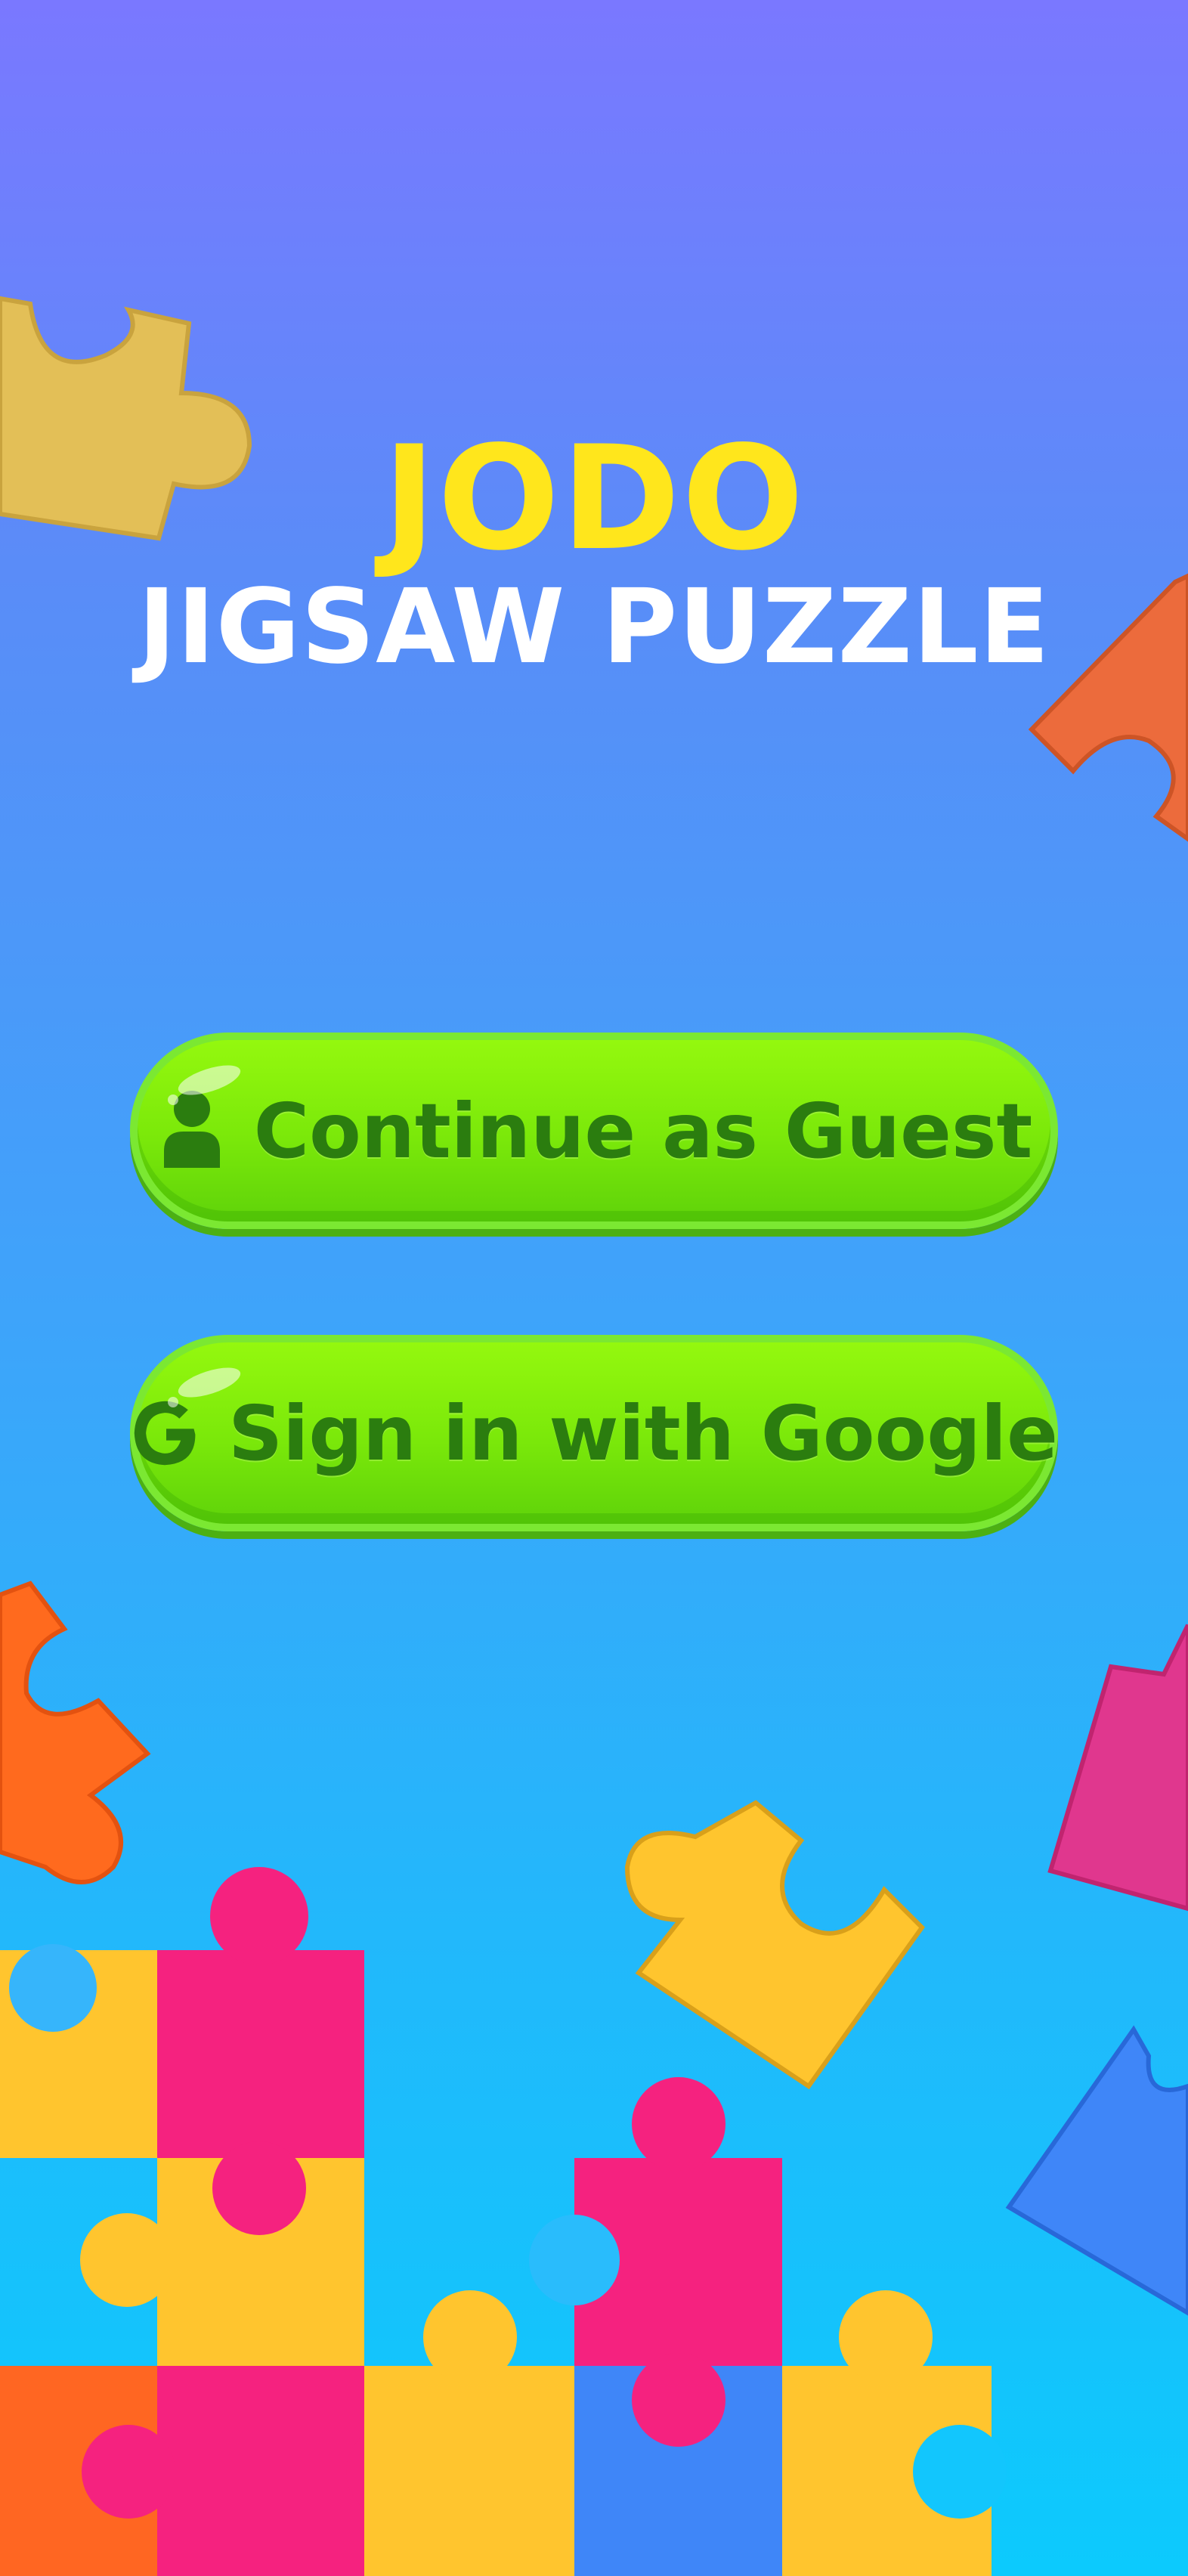 The image size is (1188, 2576). What do you see at coordinates (643, 1130) in the screenshot?
I see `continue-as-guest-label: Continue as Guest` at bounding box center [643, 1130].